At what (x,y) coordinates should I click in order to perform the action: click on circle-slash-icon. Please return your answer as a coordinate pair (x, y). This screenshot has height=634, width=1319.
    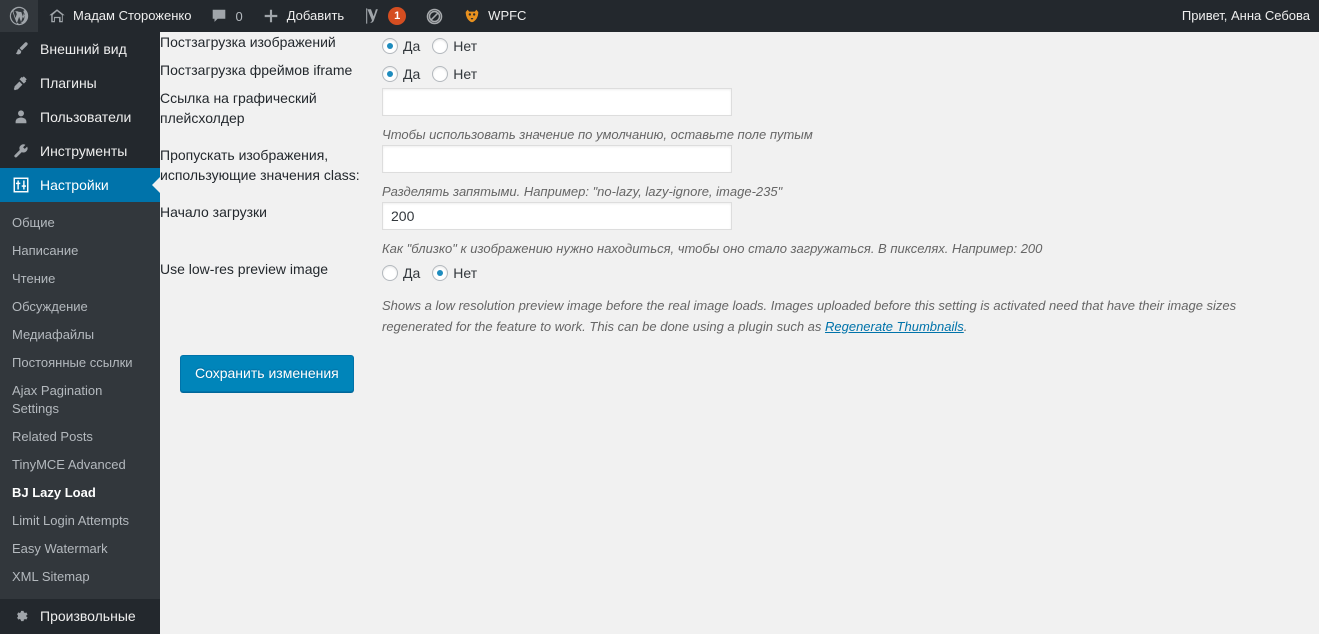
    Looking at the image, I should click on (434, 16).